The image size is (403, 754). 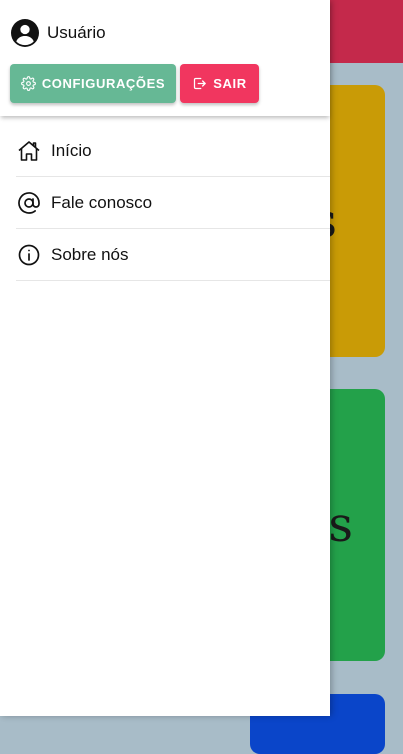 What do you see at coordinates (200, 83) in the screenshot?
I see `logout-icon` at bounding box center [200, 83].